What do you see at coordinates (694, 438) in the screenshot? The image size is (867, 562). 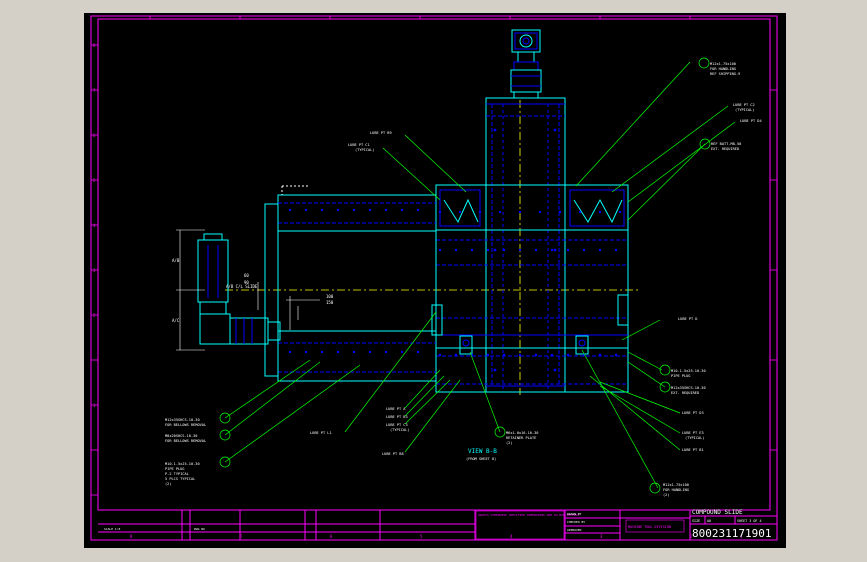 I see `callout-lube-e3-sub: (TYPICAL)` at bounding box center [694, 438].